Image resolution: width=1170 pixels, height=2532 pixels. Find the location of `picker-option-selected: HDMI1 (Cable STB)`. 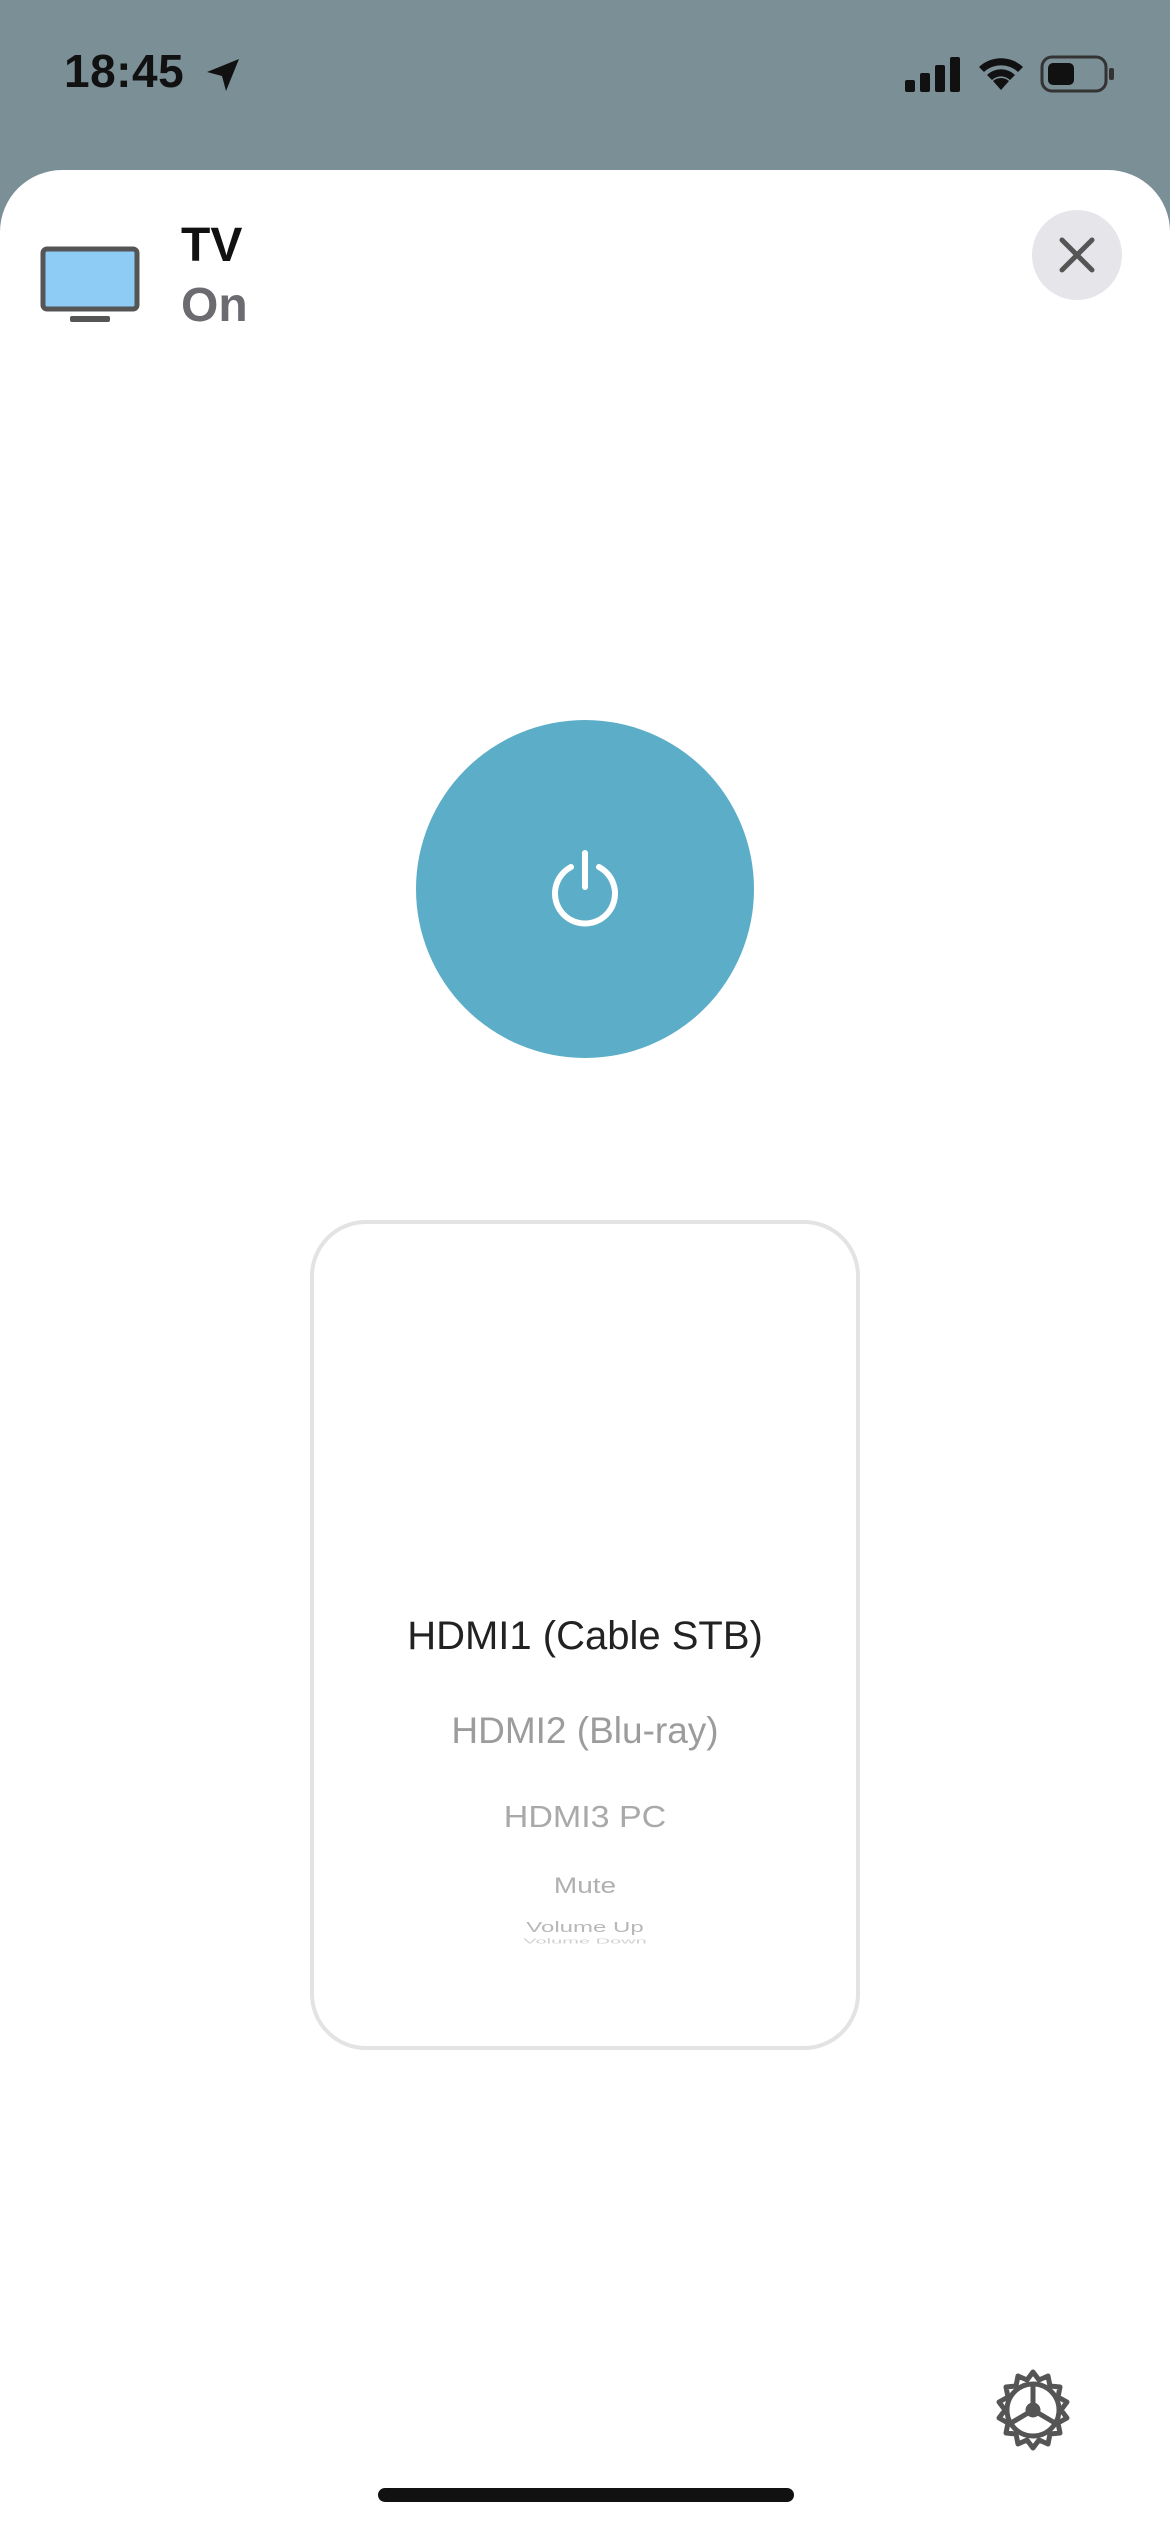

picker-option-selected: HDMI1 (Cable STB) is located at coordinates (585, 1636).